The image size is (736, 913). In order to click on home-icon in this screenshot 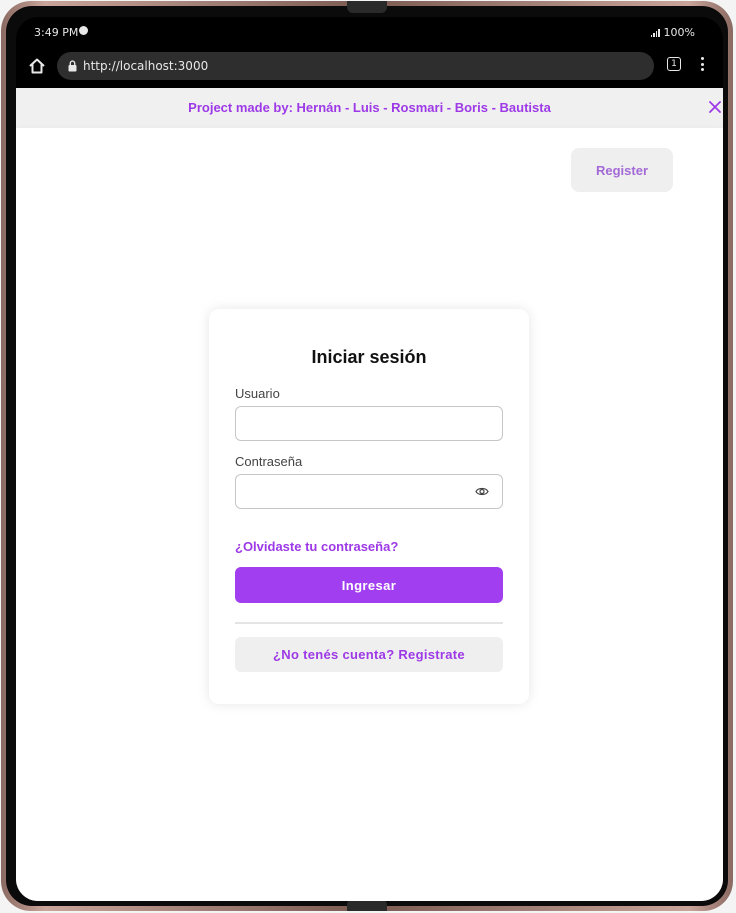, I will do `click(37, 66)`.